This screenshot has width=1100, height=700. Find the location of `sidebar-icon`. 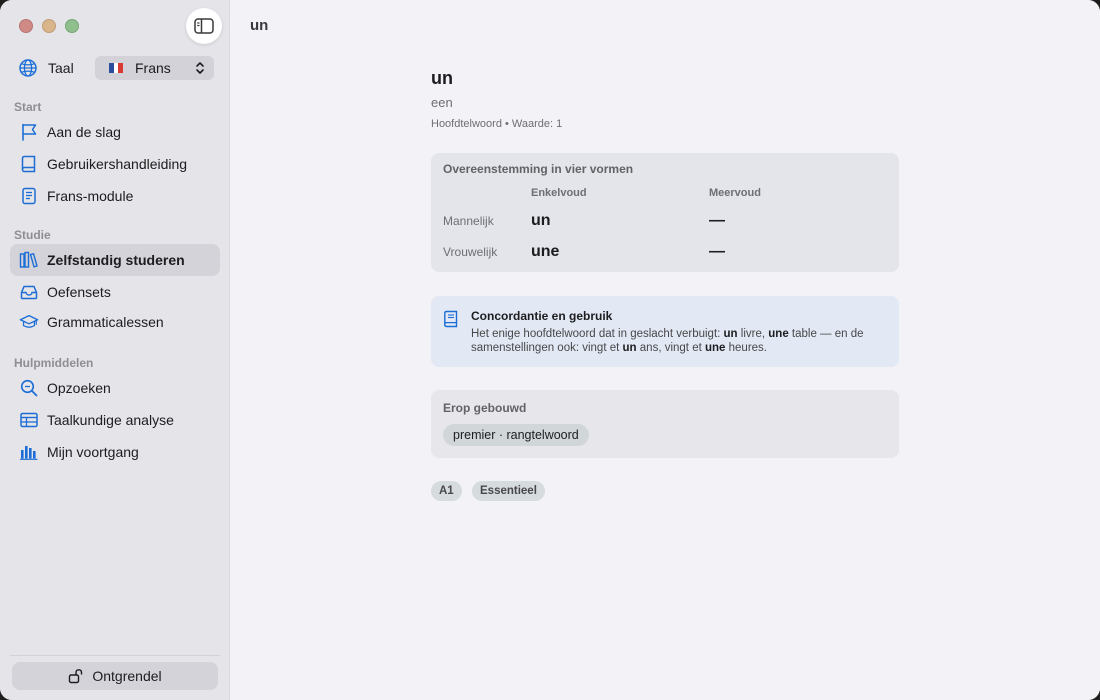

sidebar-icon is located at coordinates (204, 26).